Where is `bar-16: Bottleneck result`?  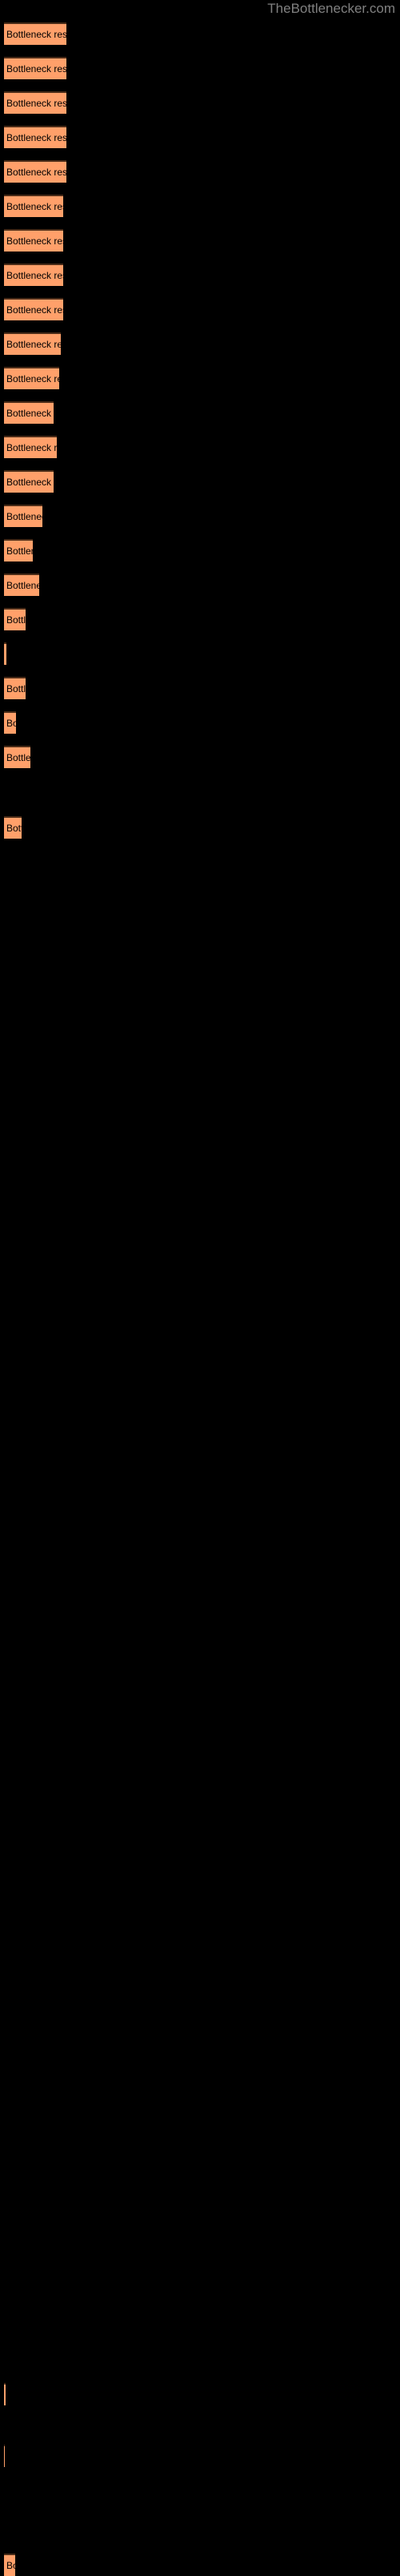 bar-16: Bottleneck result is located at coordinates (18, 550).